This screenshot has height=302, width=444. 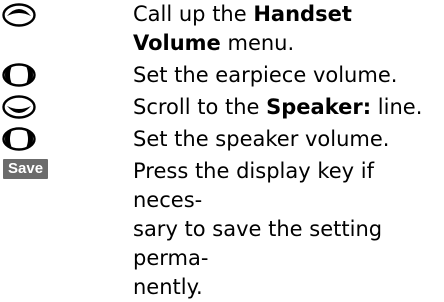 What do you see at coordinates (257, 43) in the screenshot?
I see `step-1-text-after: menu.` at bounding box center [257, 43].